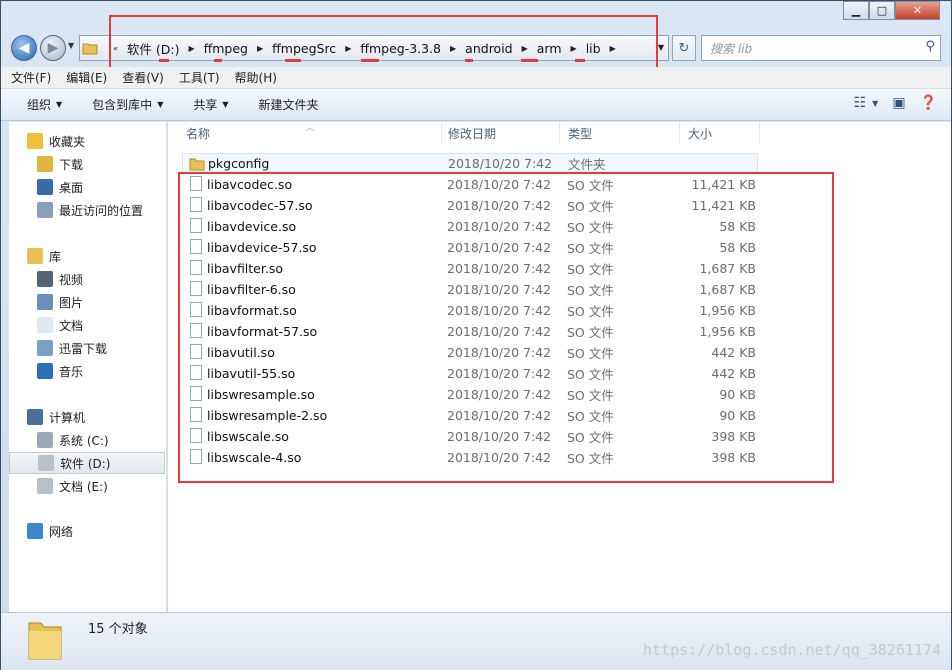 This screenshot has width=952, height=670. I want to click on file-row: pkgconfig 2018/10/20 7:42 文件夹, so click(470, 163).